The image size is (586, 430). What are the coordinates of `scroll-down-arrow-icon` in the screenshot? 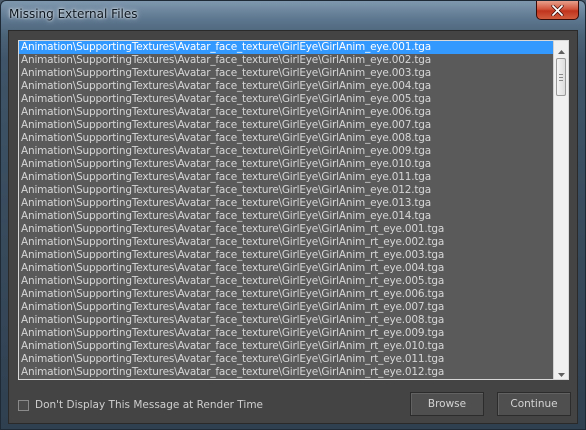 It's located at (561, 370).